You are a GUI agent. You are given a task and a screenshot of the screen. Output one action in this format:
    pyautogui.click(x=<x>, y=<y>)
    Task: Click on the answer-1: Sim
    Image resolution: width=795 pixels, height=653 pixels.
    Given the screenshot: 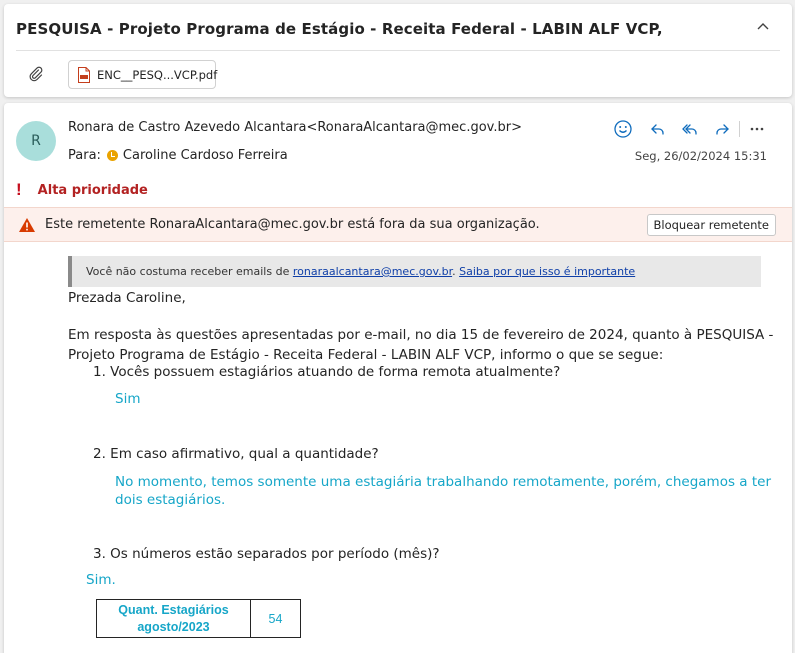 What is the action you would take?
    pyautogui.click(x=128, y=399)
    